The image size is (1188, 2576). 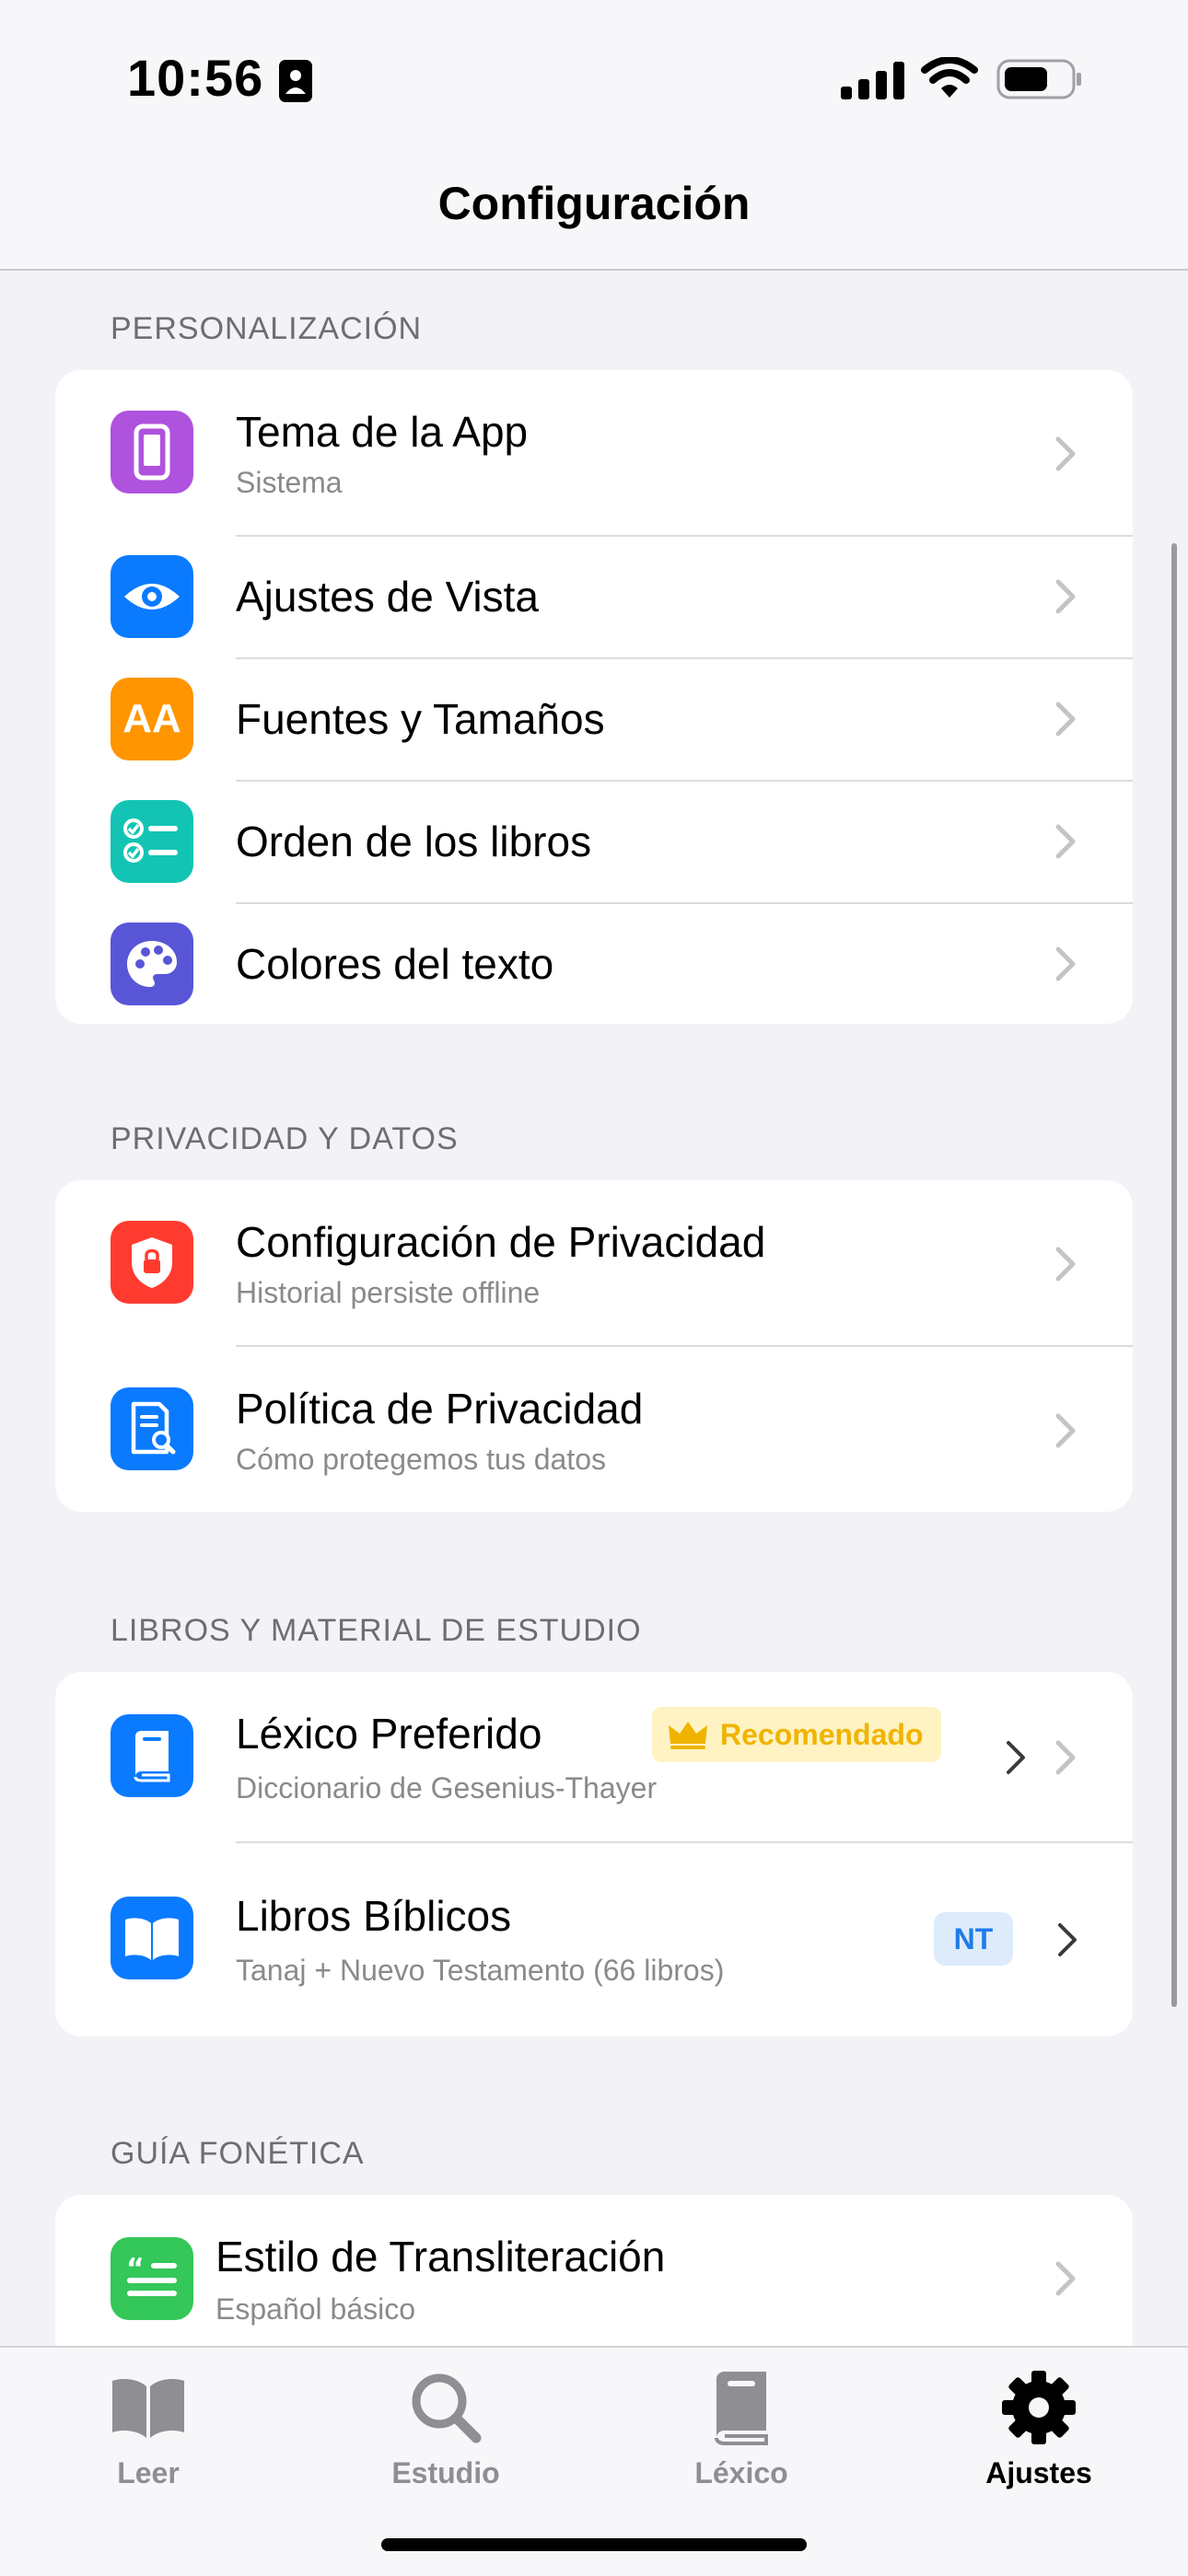 I want to click on row-title: Fuentes y Tamaños, so click(x=420, y=719).